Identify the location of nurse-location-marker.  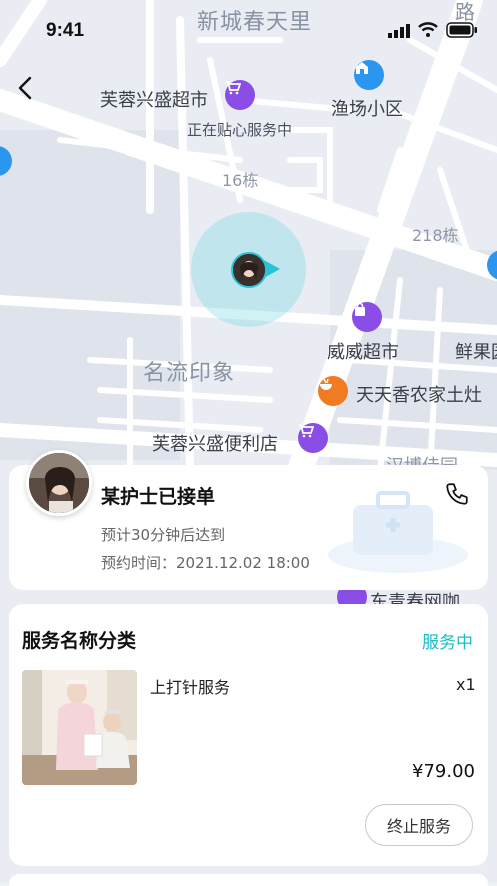
(249, 270).